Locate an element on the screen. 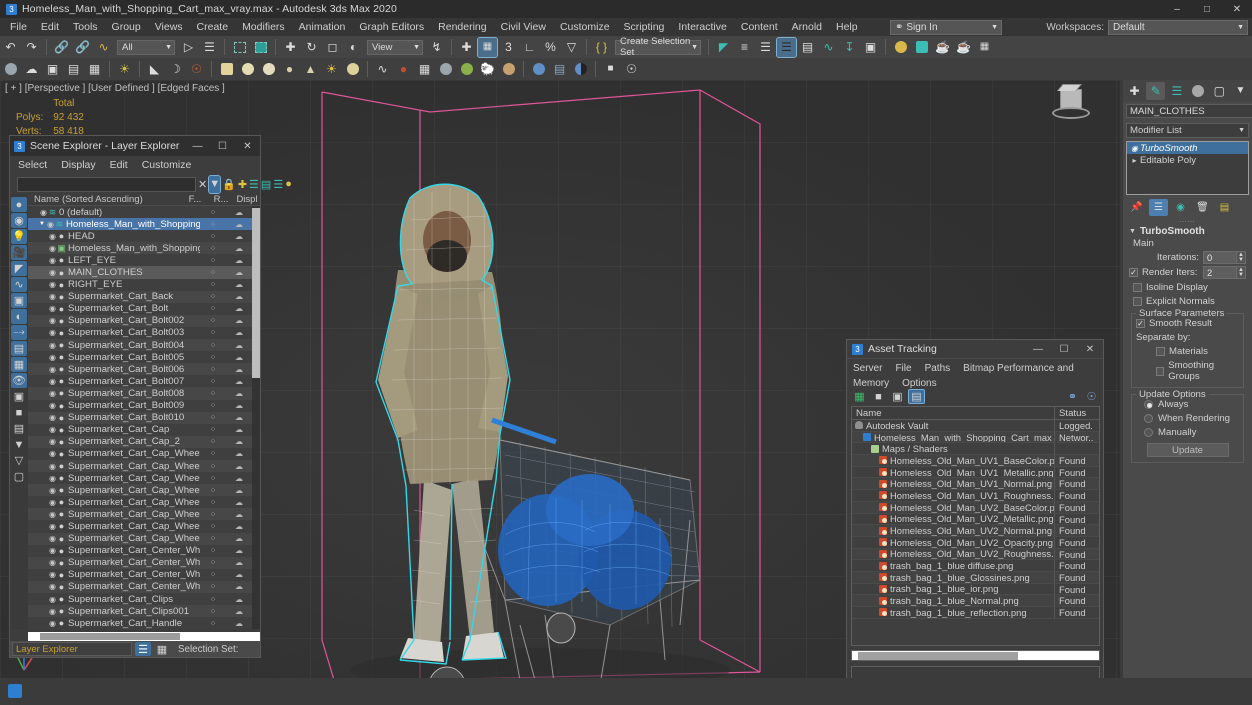 The height and width of the screenshot is (705, 1252). show-end-result-icon: ☰ is located at coordinates (1158, 207).